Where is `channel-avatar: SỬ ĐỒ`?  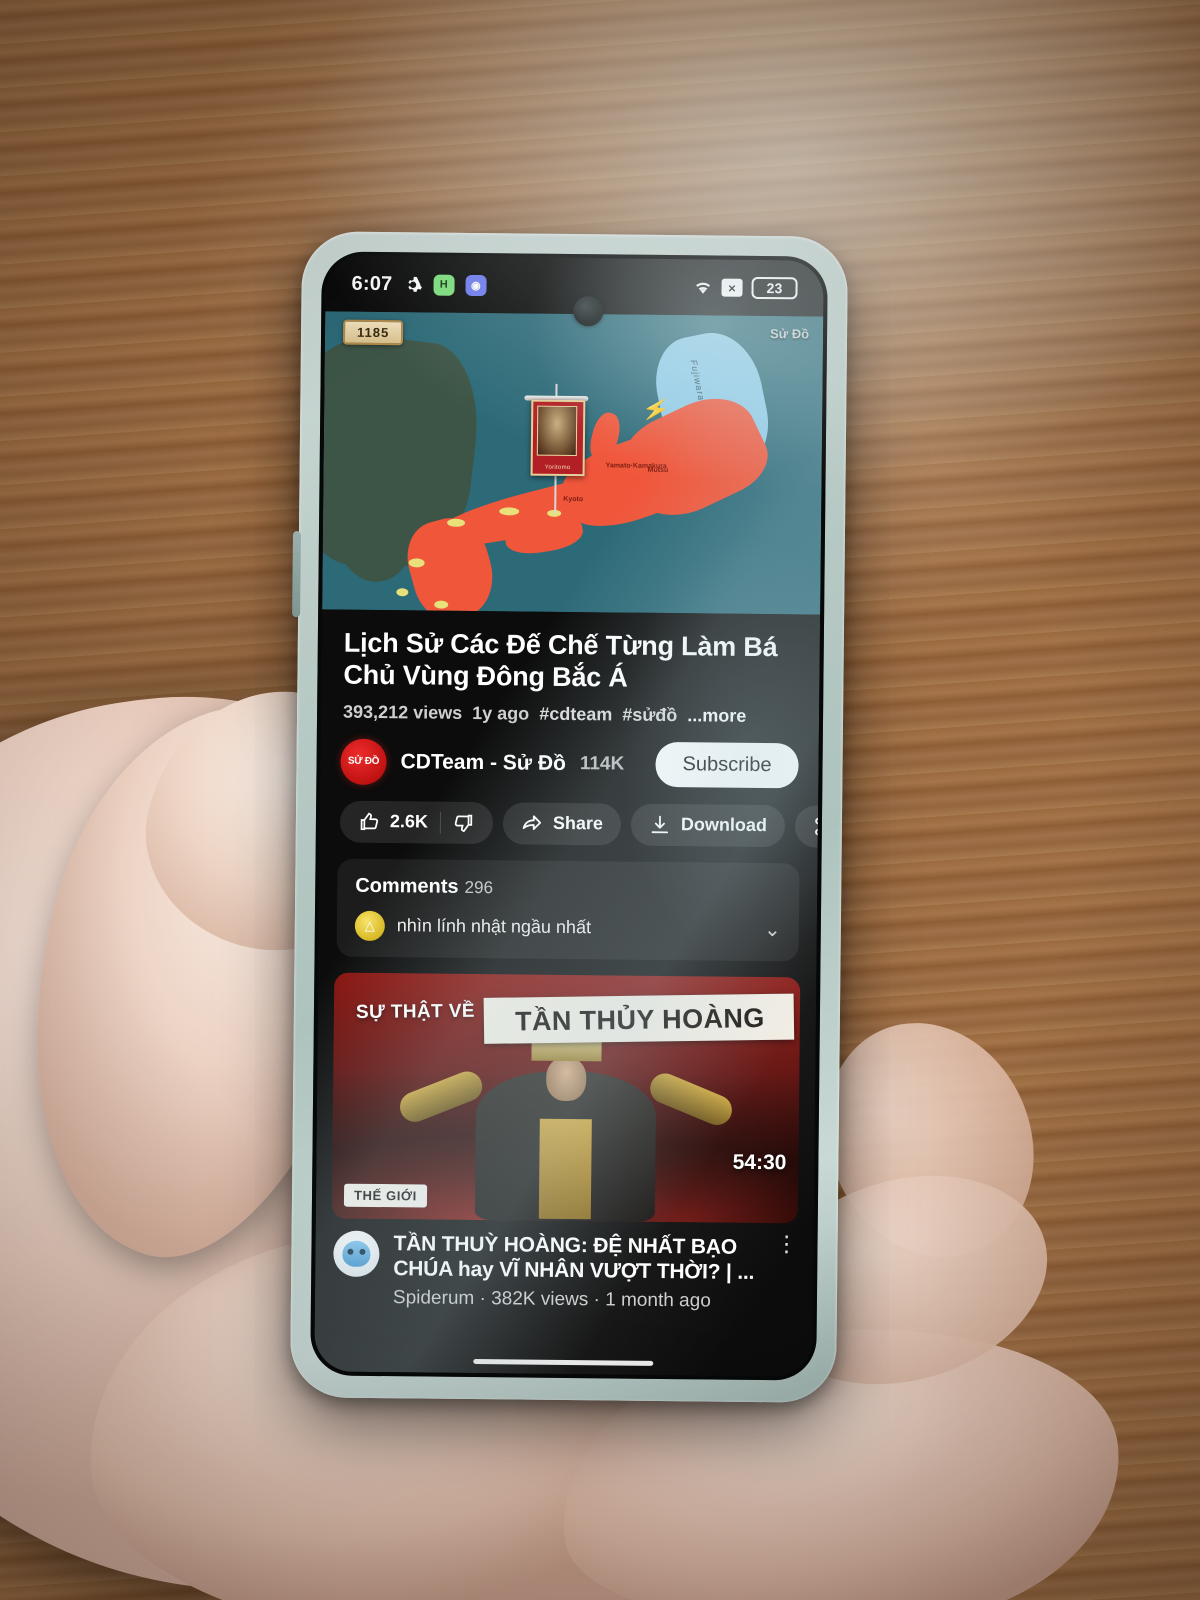
channel-avatar: SỬ ĐỒ is located at coordinates (363, 761).